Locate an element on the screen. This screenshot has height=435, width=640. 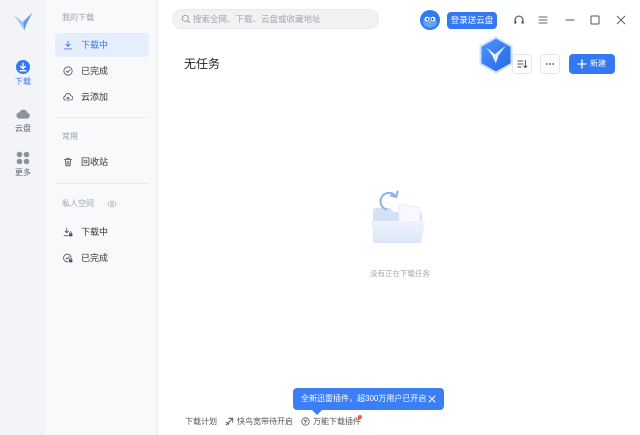
nav-item-cloud-add: 云添加 is located at coordinates (102, 97).